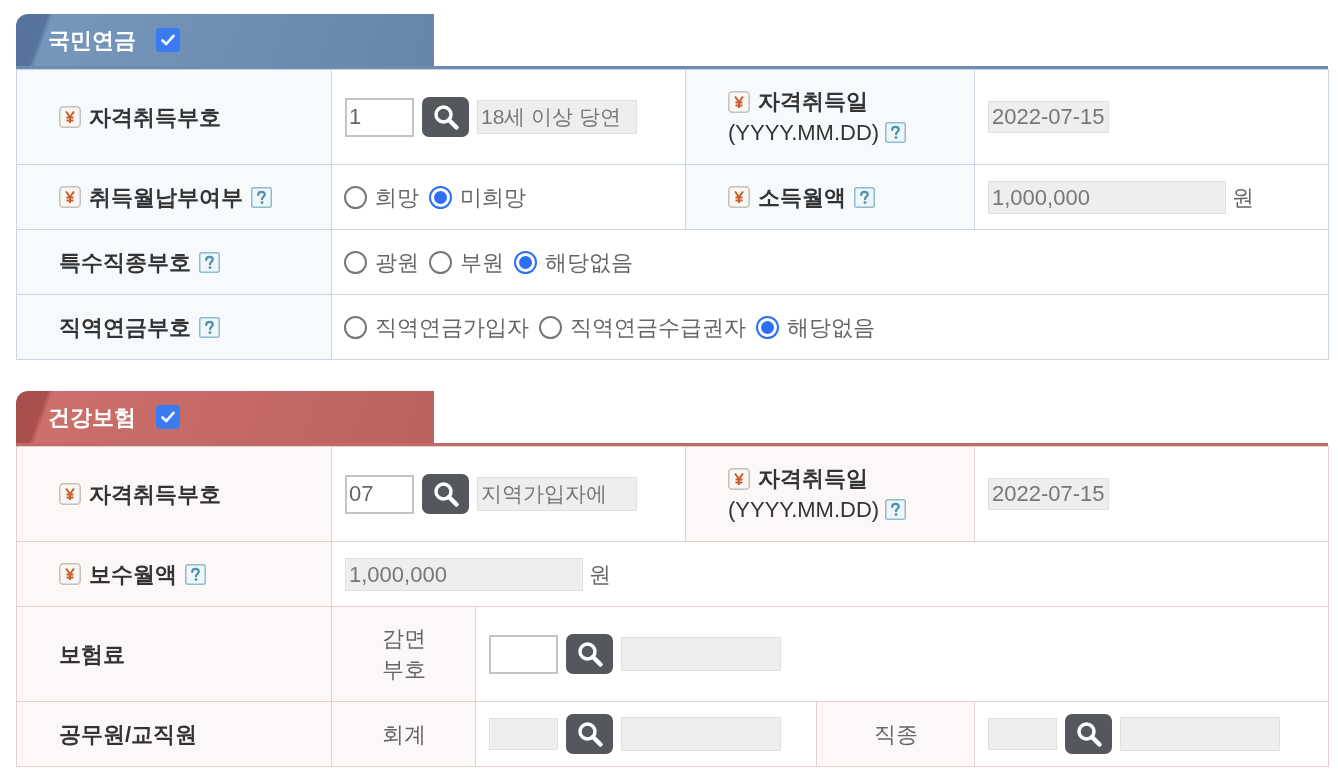  What do you see at coordinates (128, 734) in the screenshot?
I see `field-label: 공무원/교직원` at bounding box center [128, 734].